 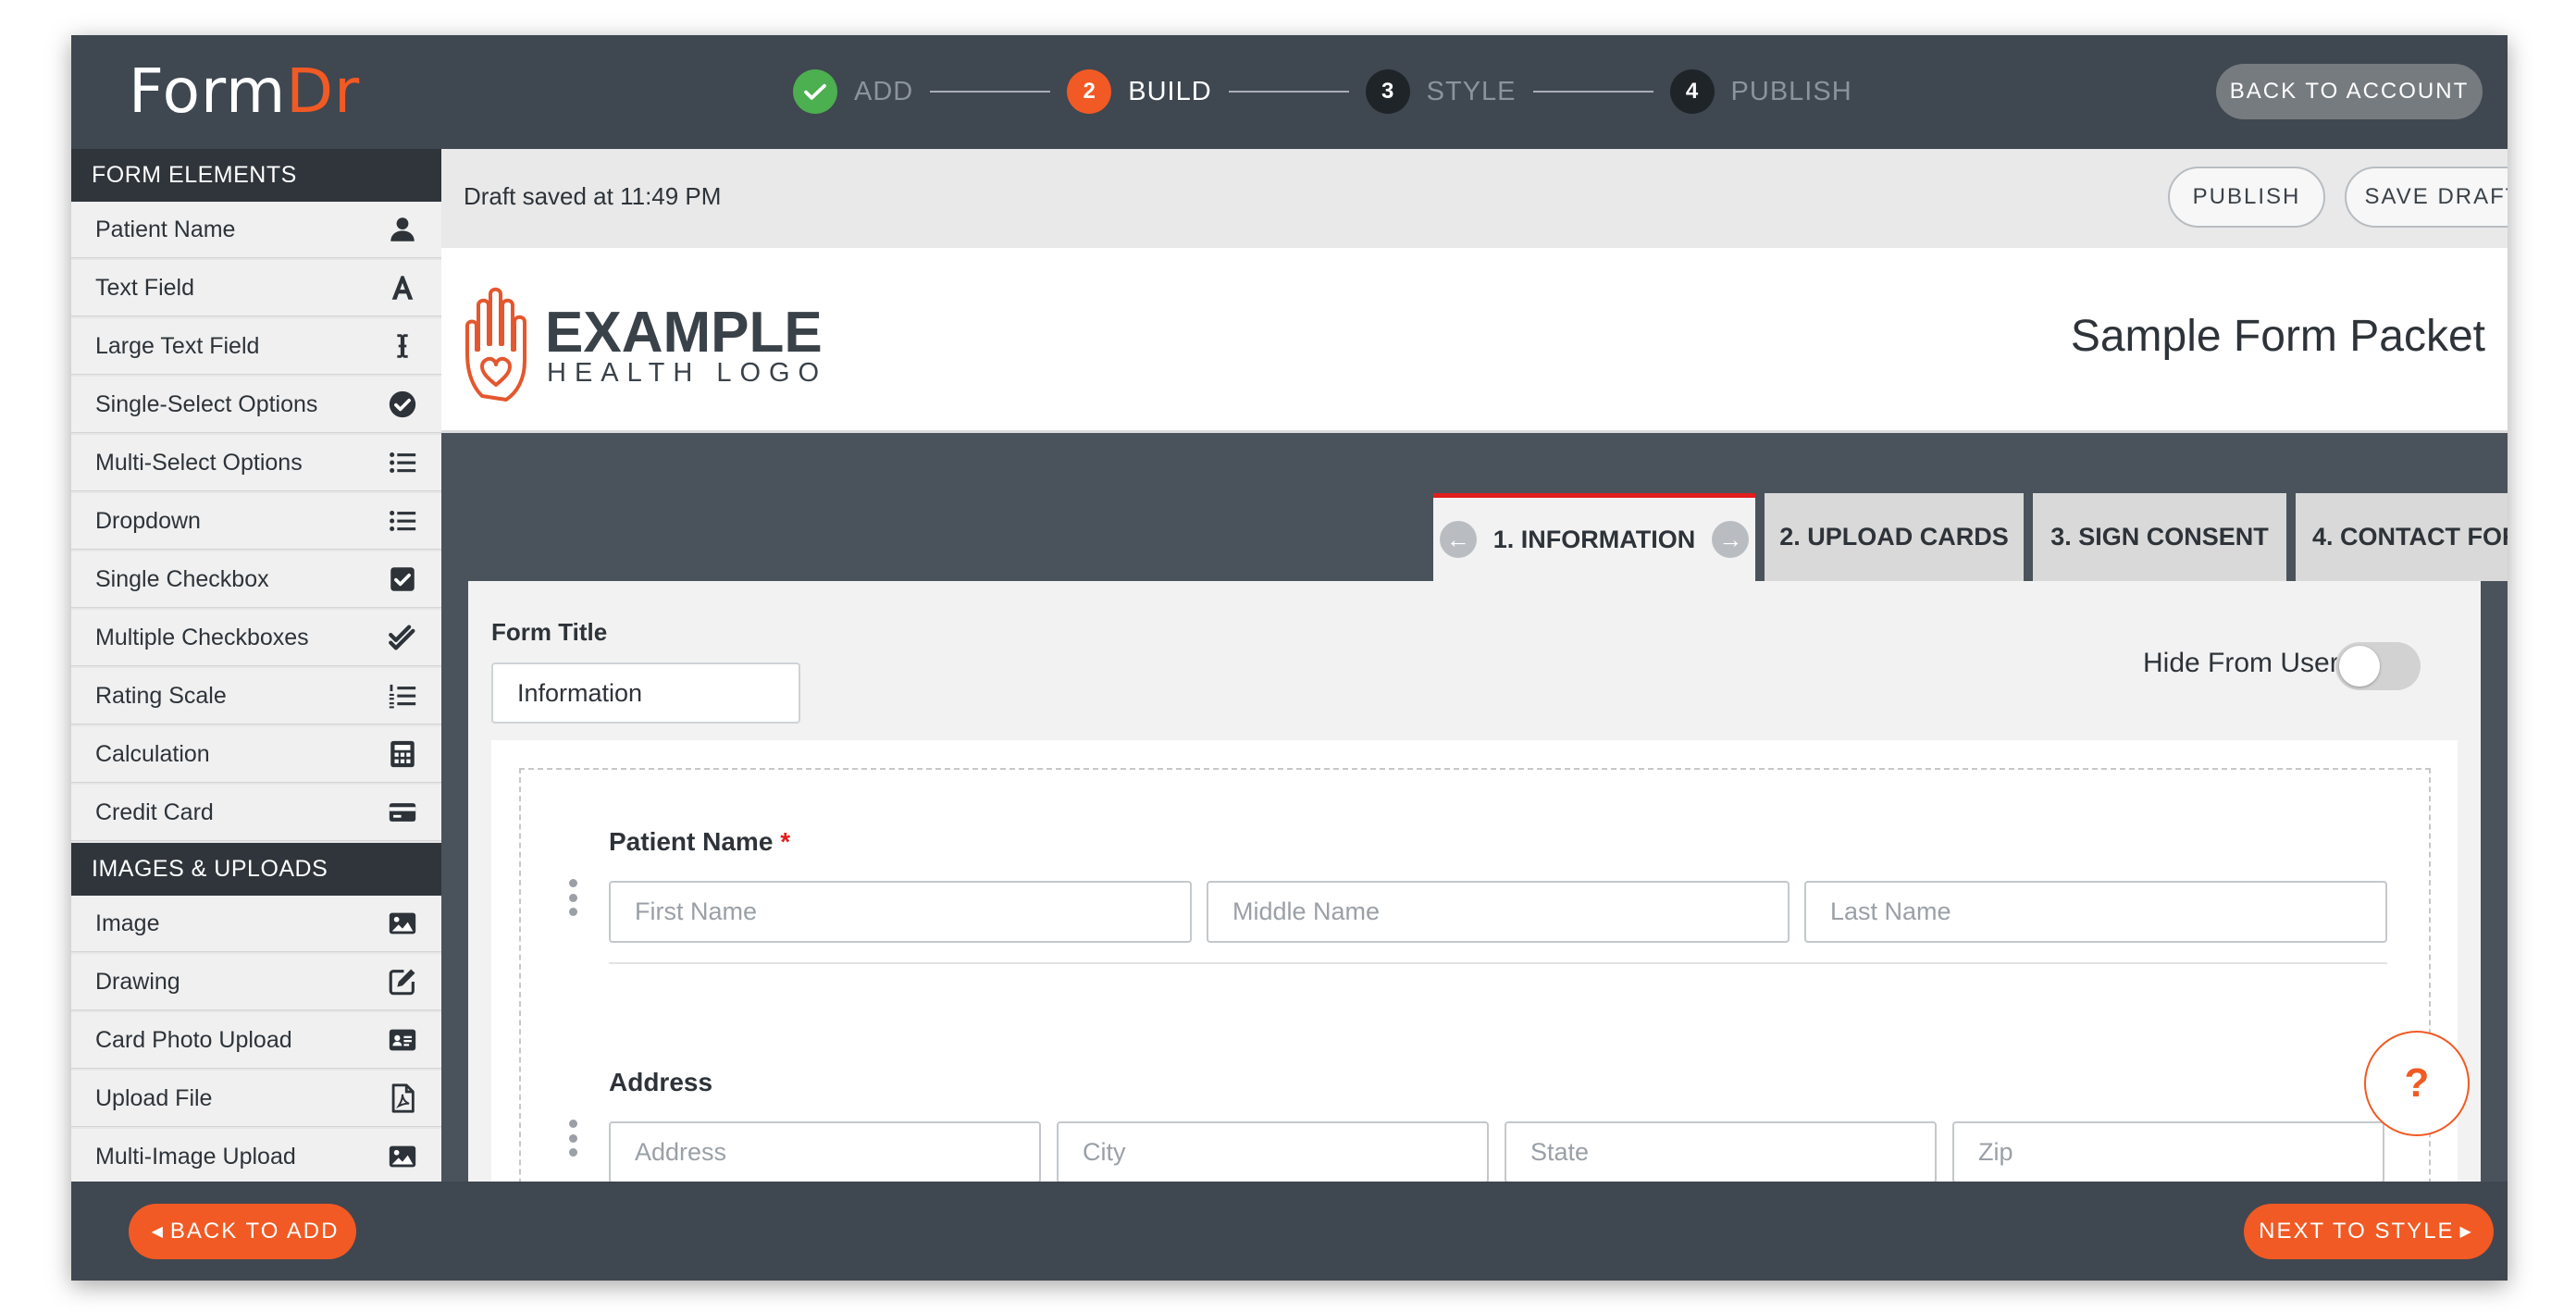 I want to click on hide-from-user-toggle, so click(x=2378, y=666).